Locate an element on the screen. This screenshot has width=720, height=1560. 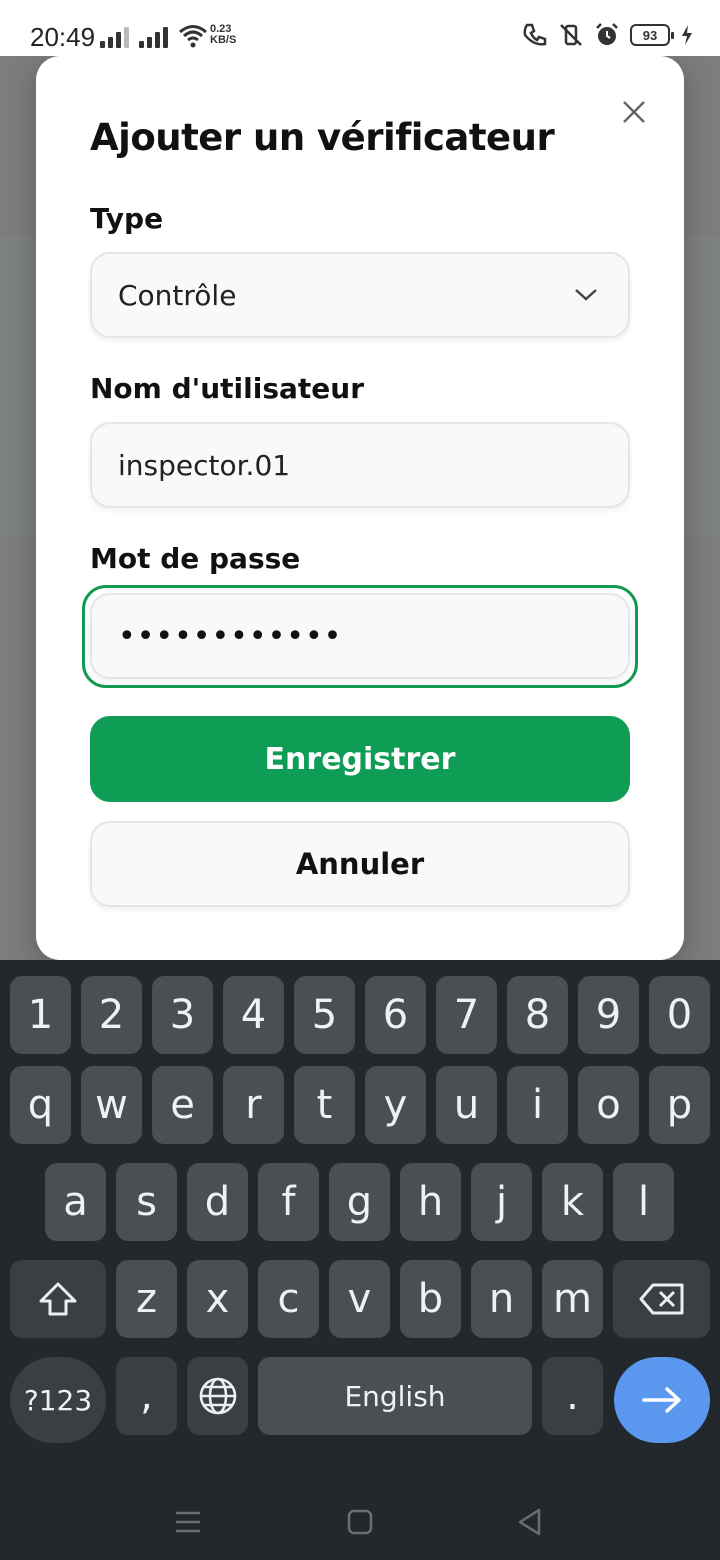
wifi-icon is located at coordinates (193, 36).